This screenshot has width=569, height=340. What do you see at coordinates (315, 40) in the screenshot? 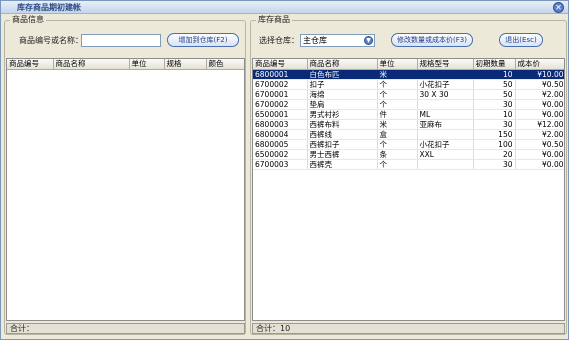
I see `warehouse-select-value: 主仓库` at bounding box center [315, 40].